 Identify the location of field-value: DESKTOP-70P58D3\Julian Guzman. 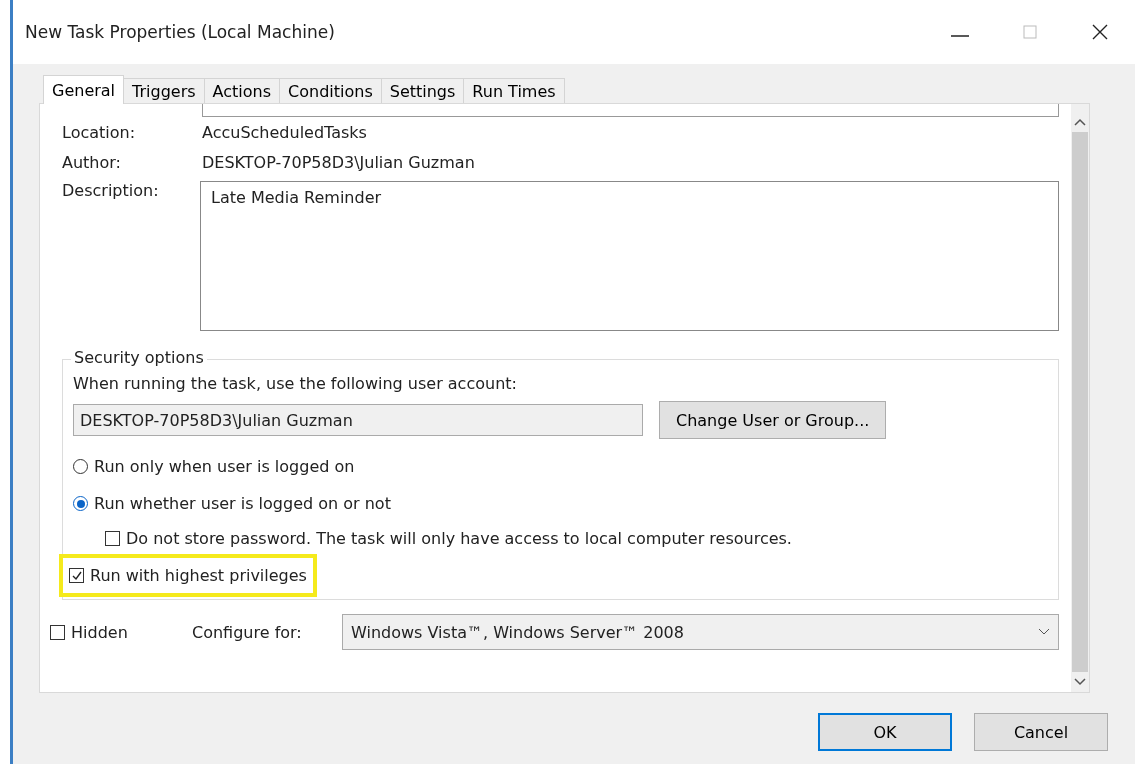
(338, 162).